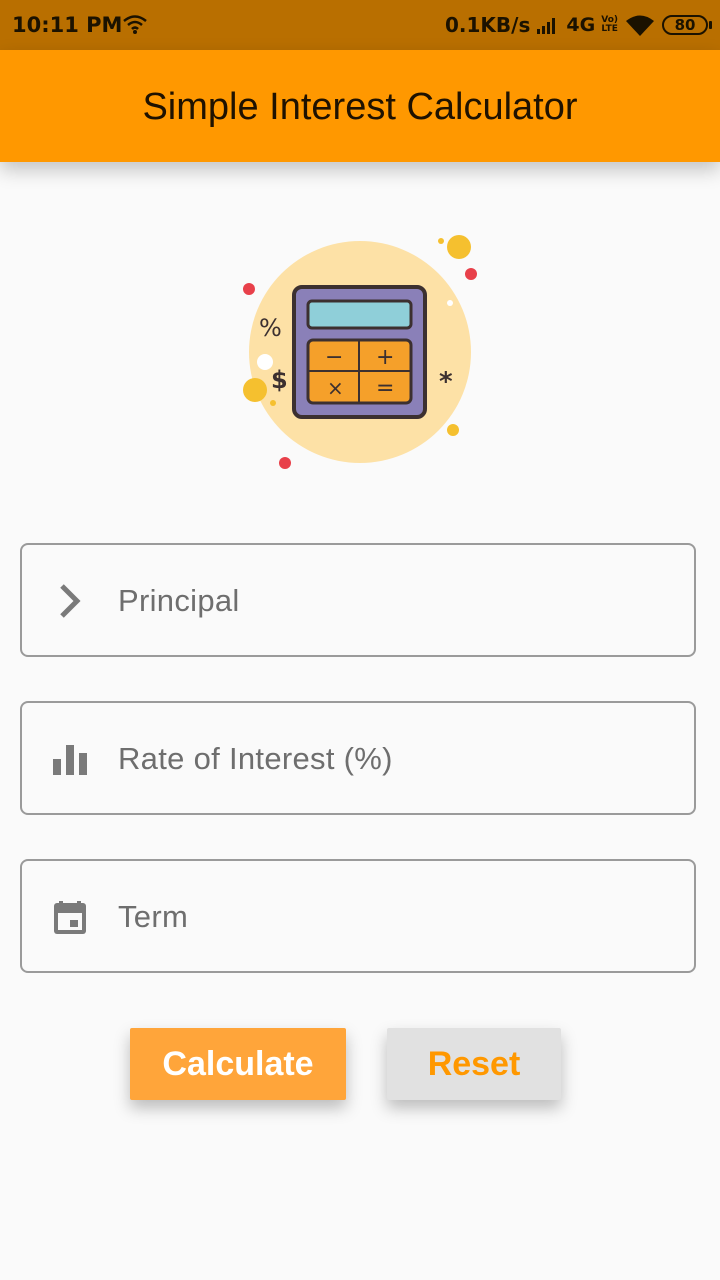  What do you see at coordinates (70, 760) in the screenshot?
I see `bar-chart-icon` at bounding box center [70, 760].